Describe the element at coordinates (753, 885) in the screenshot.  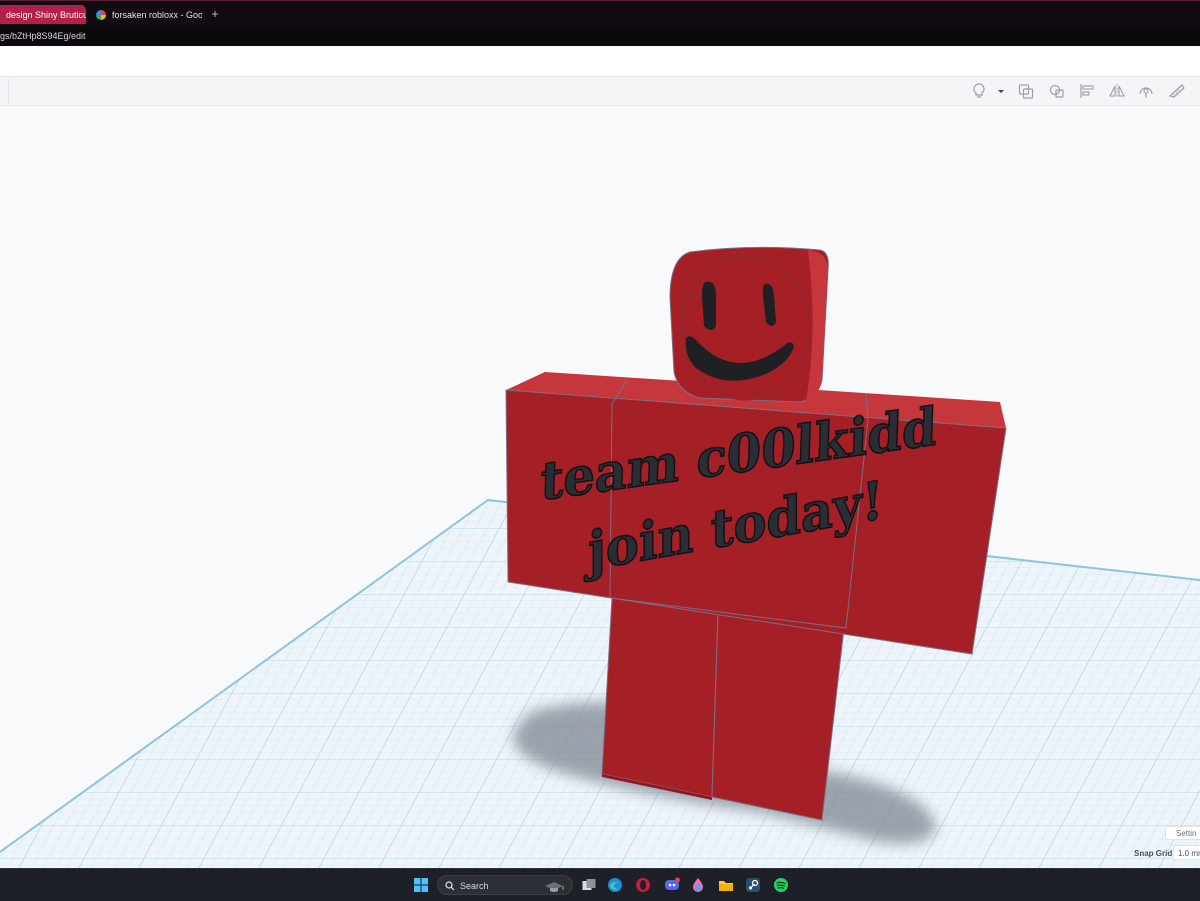
I see `steam-icon` at that location.